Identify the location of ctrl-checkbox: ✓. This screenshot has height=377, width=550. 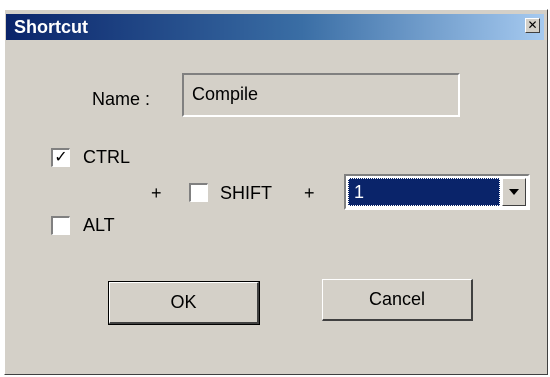
(60, 157).